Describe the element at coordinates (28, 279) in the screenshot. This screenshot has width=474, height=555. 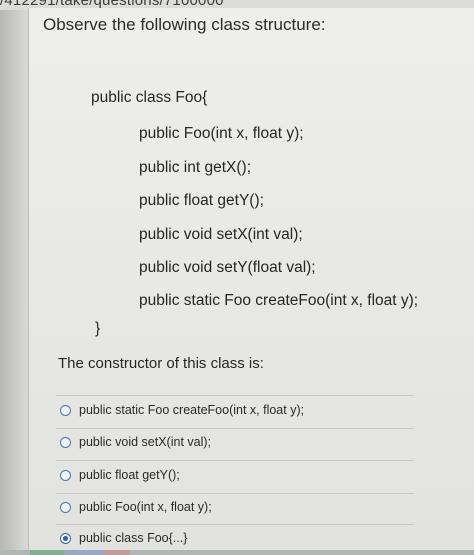
I see `panel-border` at that location.